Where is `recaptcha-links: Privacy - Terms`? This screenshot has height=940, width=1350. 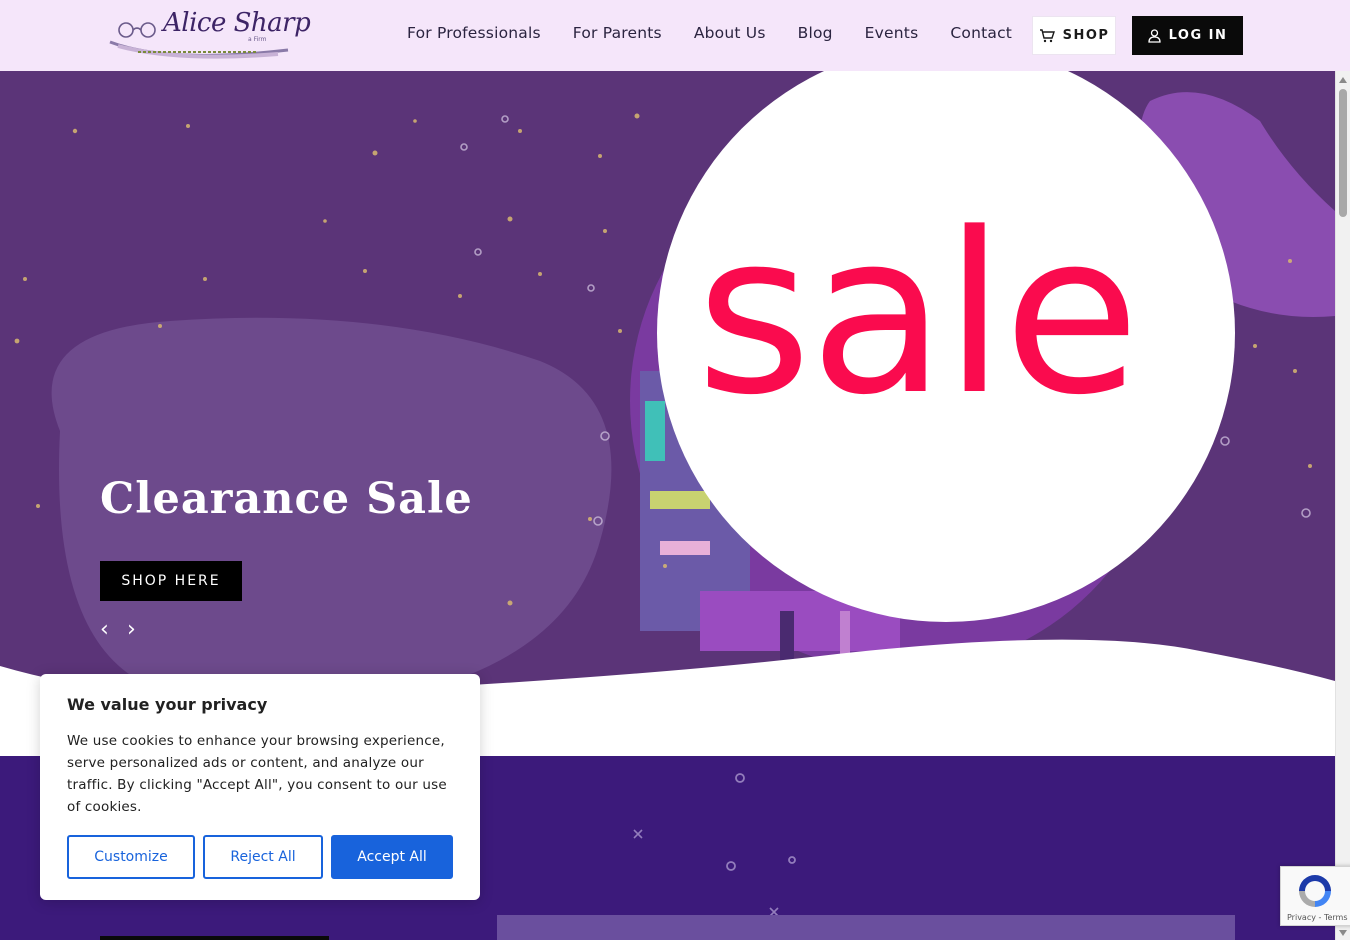 recaptcha-links: Privacy - Terms is located at coordinates (1317, 917).